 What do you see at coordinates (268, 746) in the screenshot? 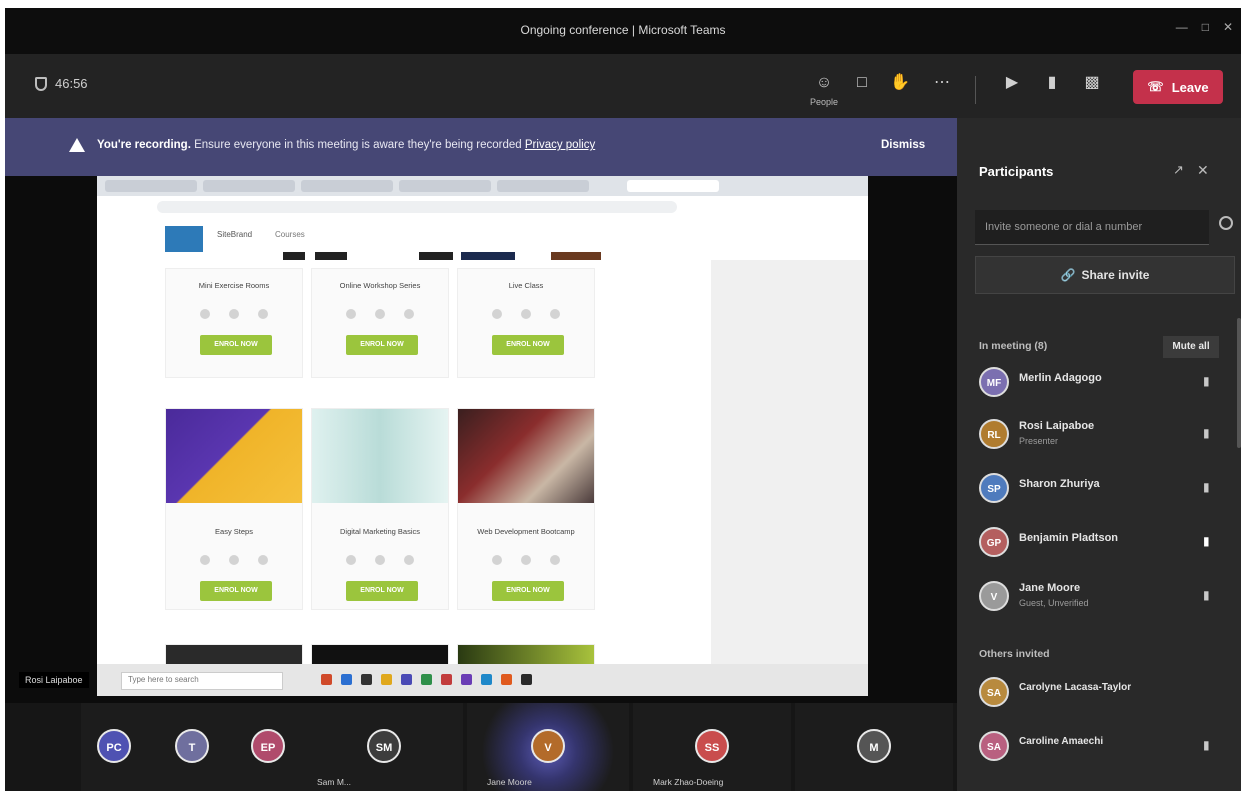
I see `gallery-avatar: EP` at bounding box center [268, 746].